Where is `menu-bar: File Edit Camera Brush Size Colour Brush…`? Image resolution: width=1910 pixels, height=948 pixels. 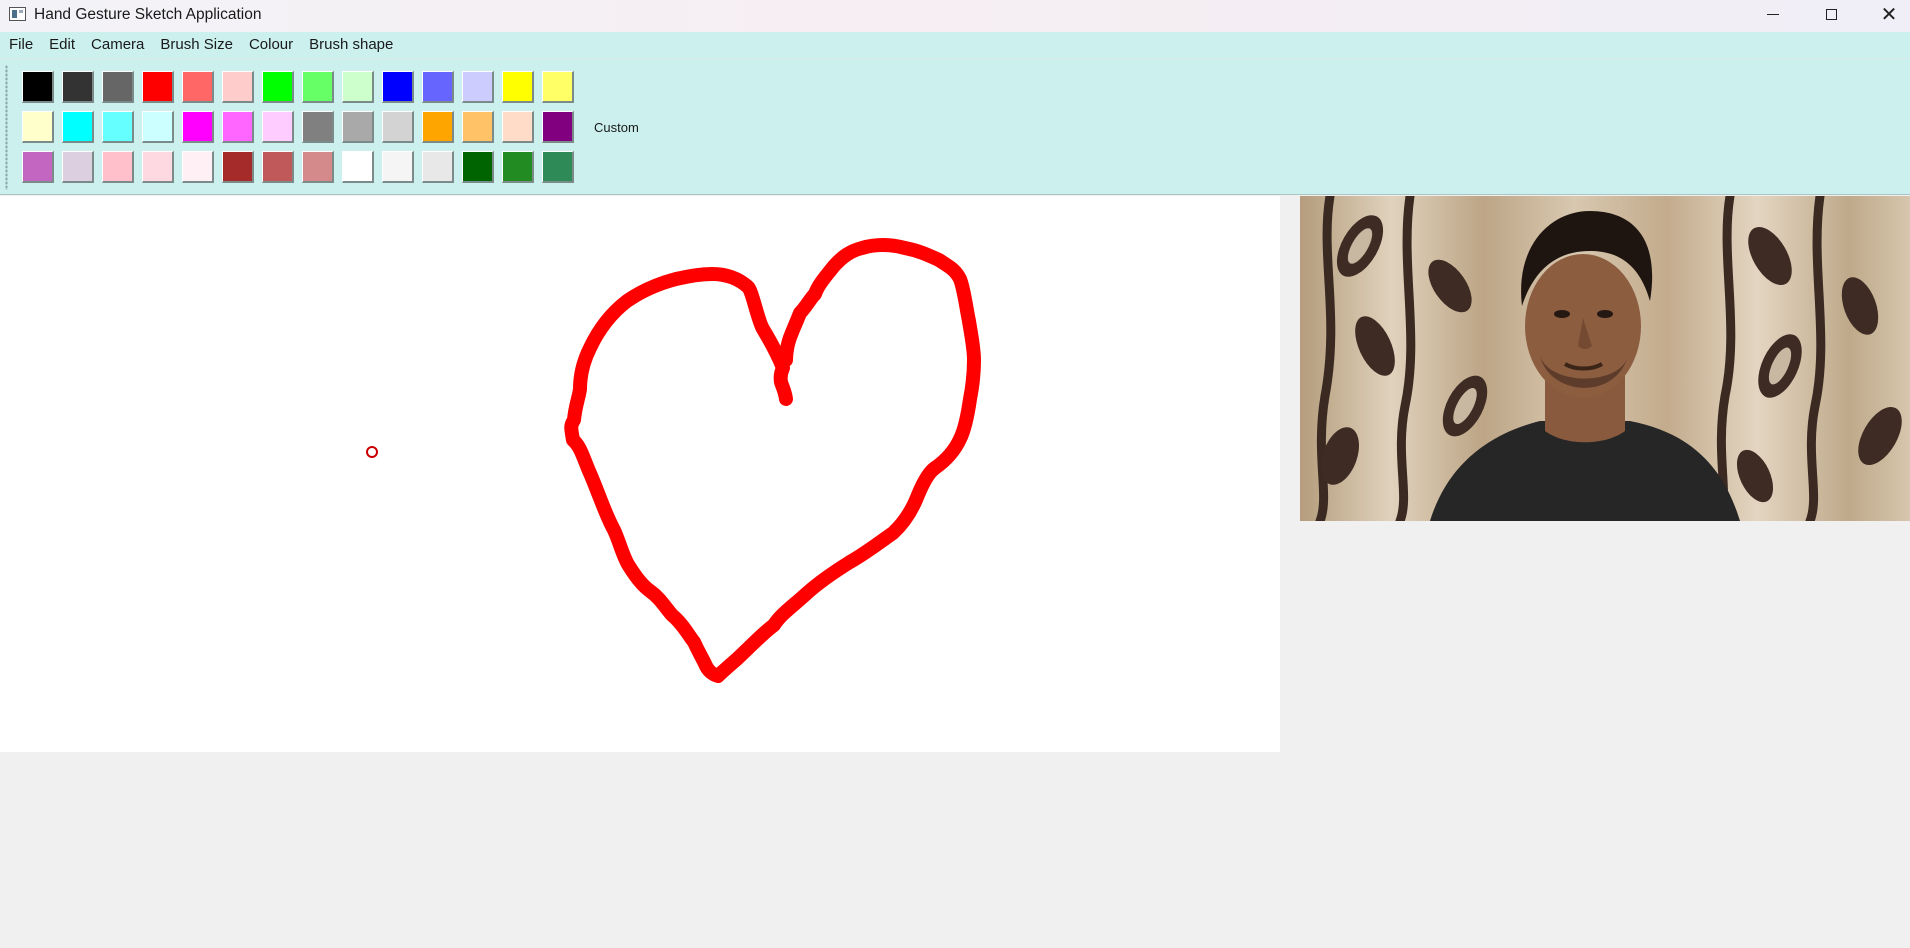 menu-bar: File Edit Camera Brush Size Colour Brush… is located at coordinates (955, 45).